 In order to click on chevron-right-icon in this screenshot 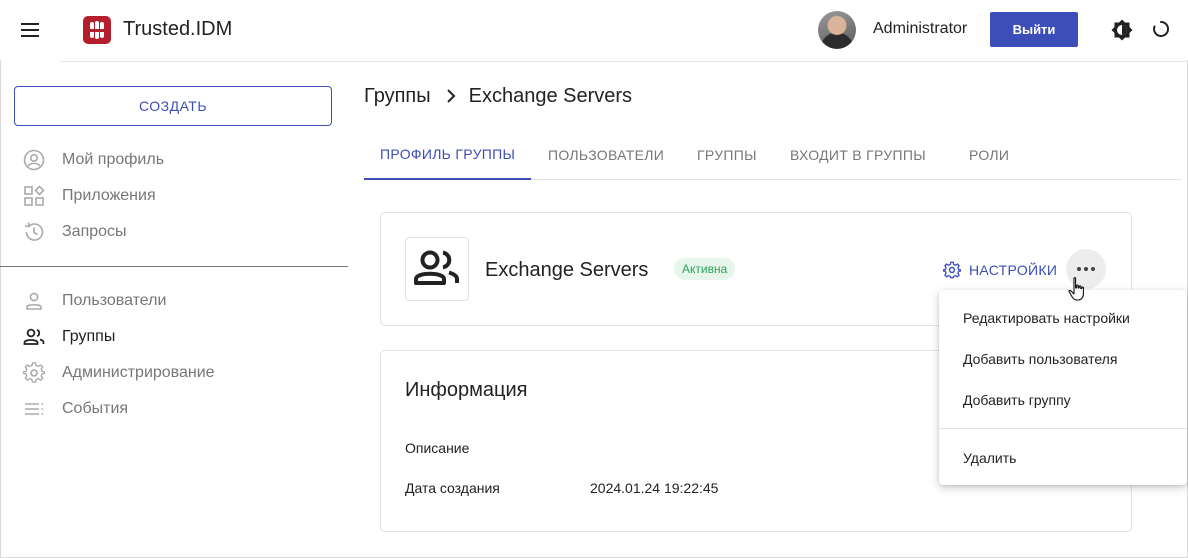, I will do `click(451, 96)`.